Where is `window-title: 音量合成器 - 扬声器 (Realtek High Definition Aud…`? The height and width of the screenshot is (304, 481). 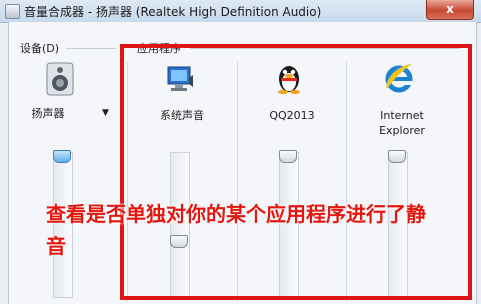
window-title: 音量合成器 - 扬声器 (Realtek High Definition Aud… is located at coordinates (173, 12).